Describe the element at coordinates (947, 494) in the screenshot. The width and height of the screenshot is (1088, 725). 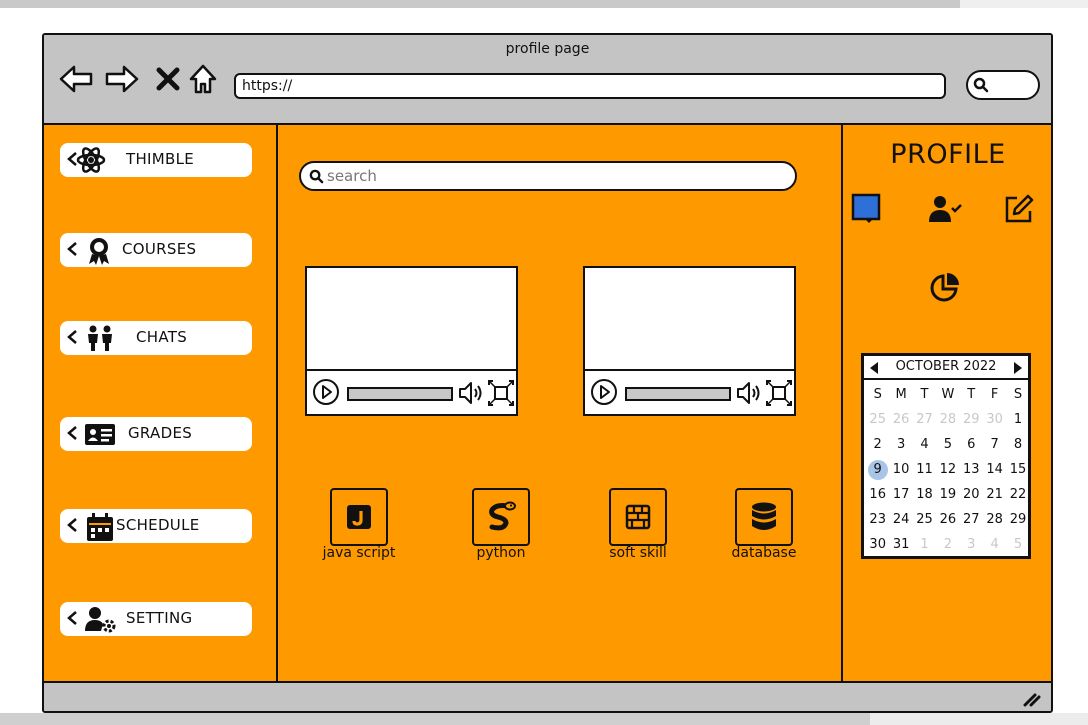
I see `calendar-day: 19` at that location.